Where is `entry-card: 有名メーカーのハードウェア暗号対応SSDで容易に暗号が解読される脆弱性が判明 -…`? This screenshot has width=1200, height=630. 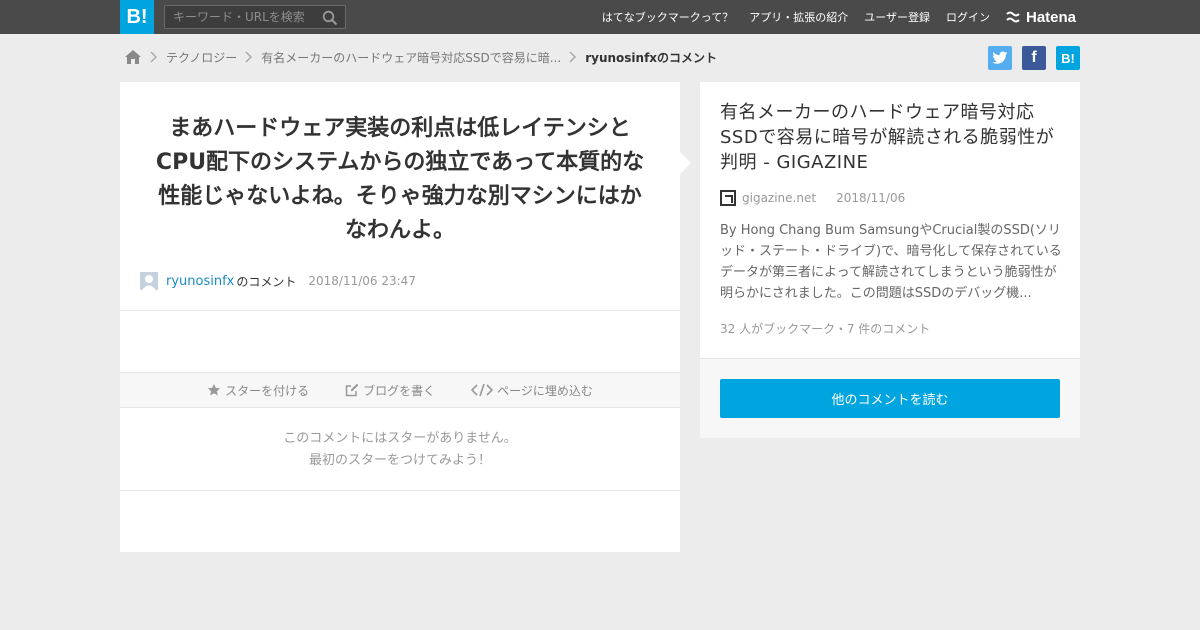 entry-card: 有名メーカーのハードウェア暗号対応SSDで容易に暗号が解読される脆弱性が判明 -… is located at coordinates (890, 220).